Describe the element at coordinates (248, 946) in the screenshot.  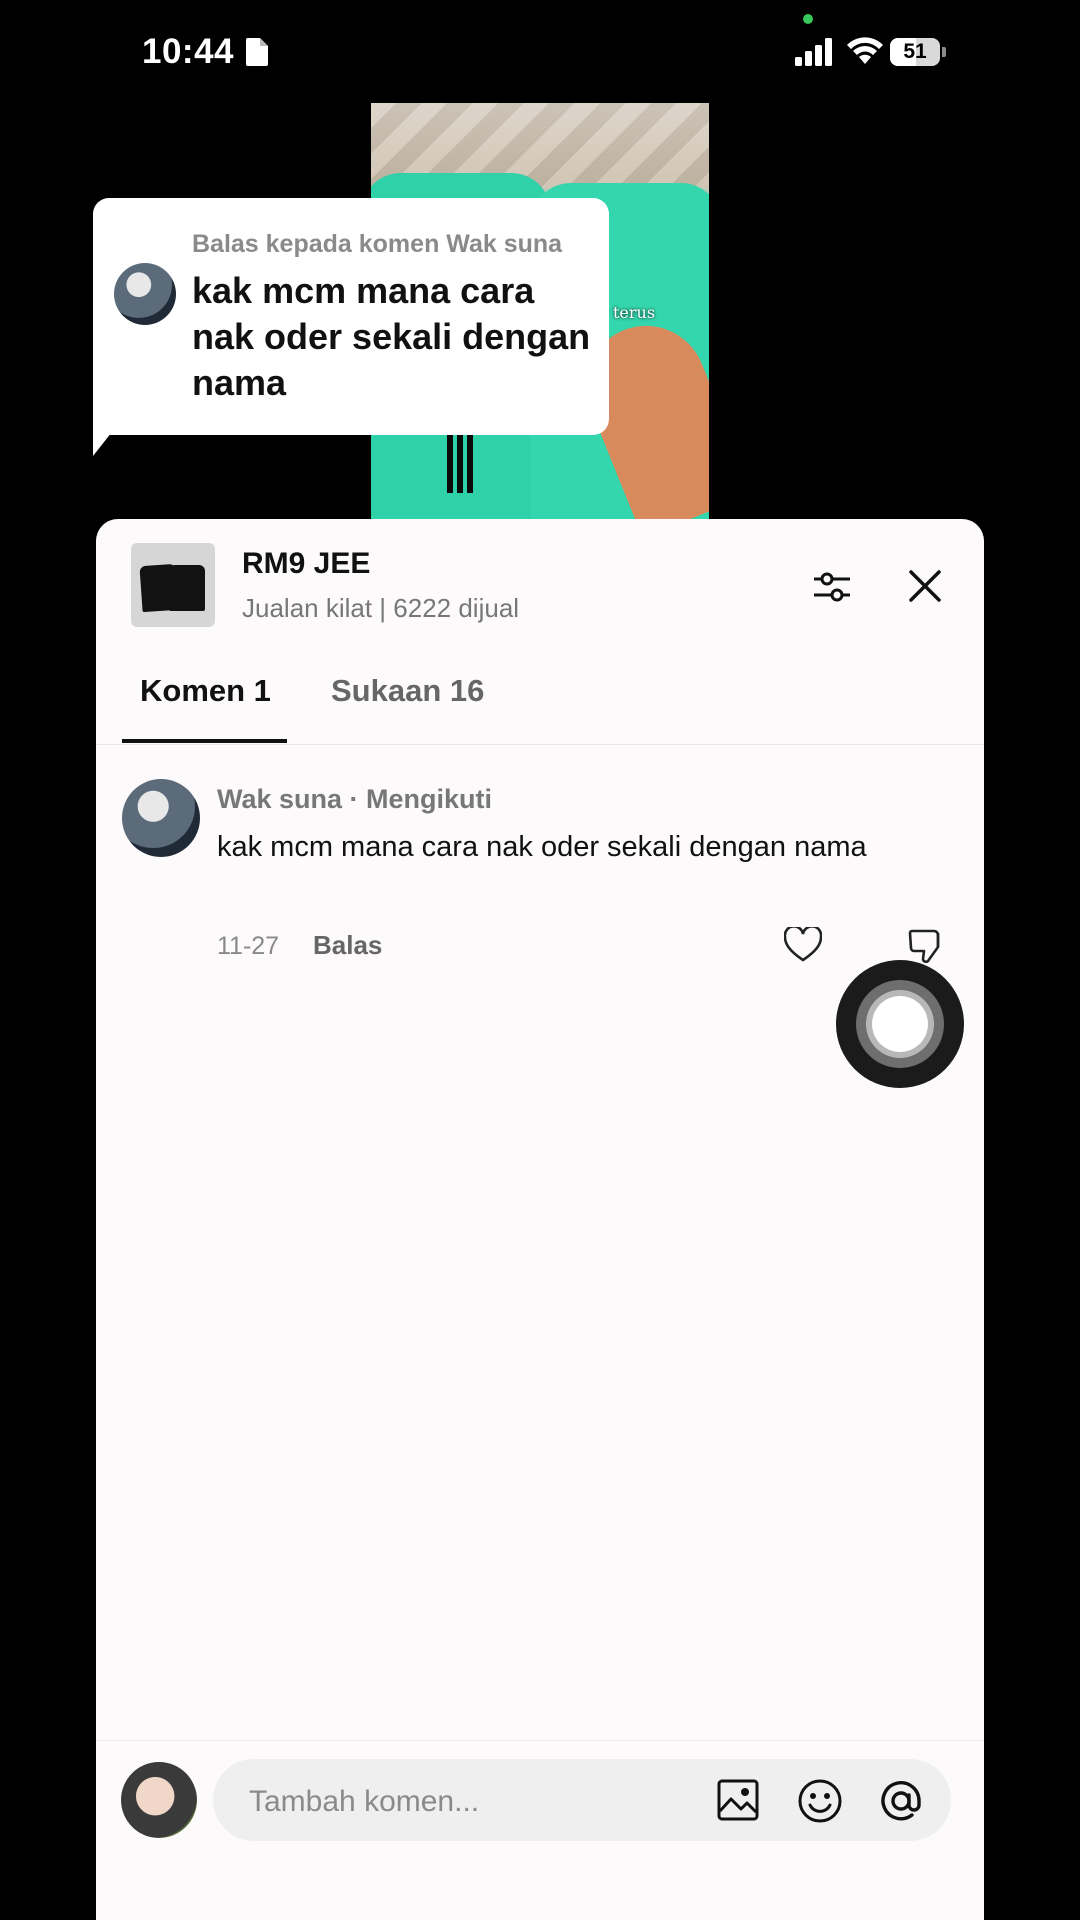
I see `comment-date: 11-27` at that location.